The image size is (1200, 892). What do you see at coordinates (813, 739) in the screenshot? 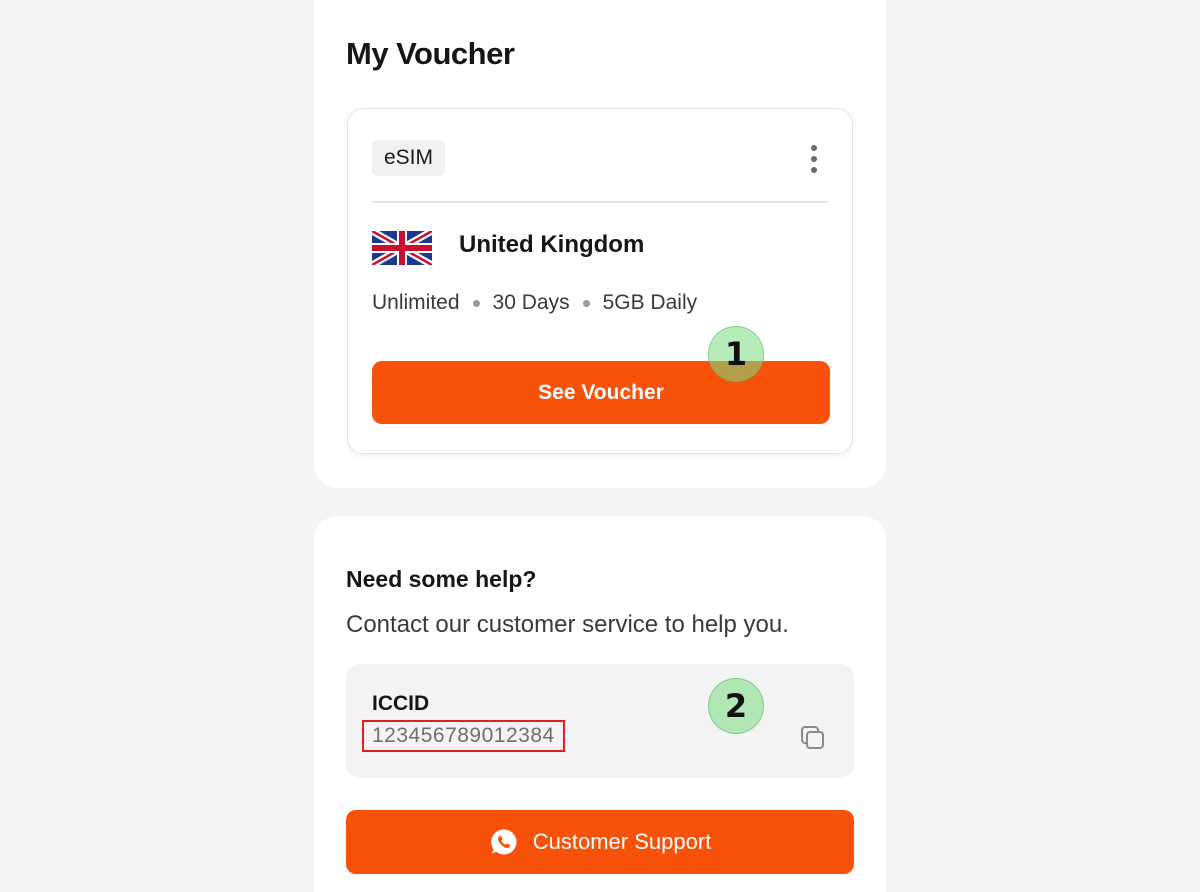
I see `copy-icon` at bounding box center [813, 739].